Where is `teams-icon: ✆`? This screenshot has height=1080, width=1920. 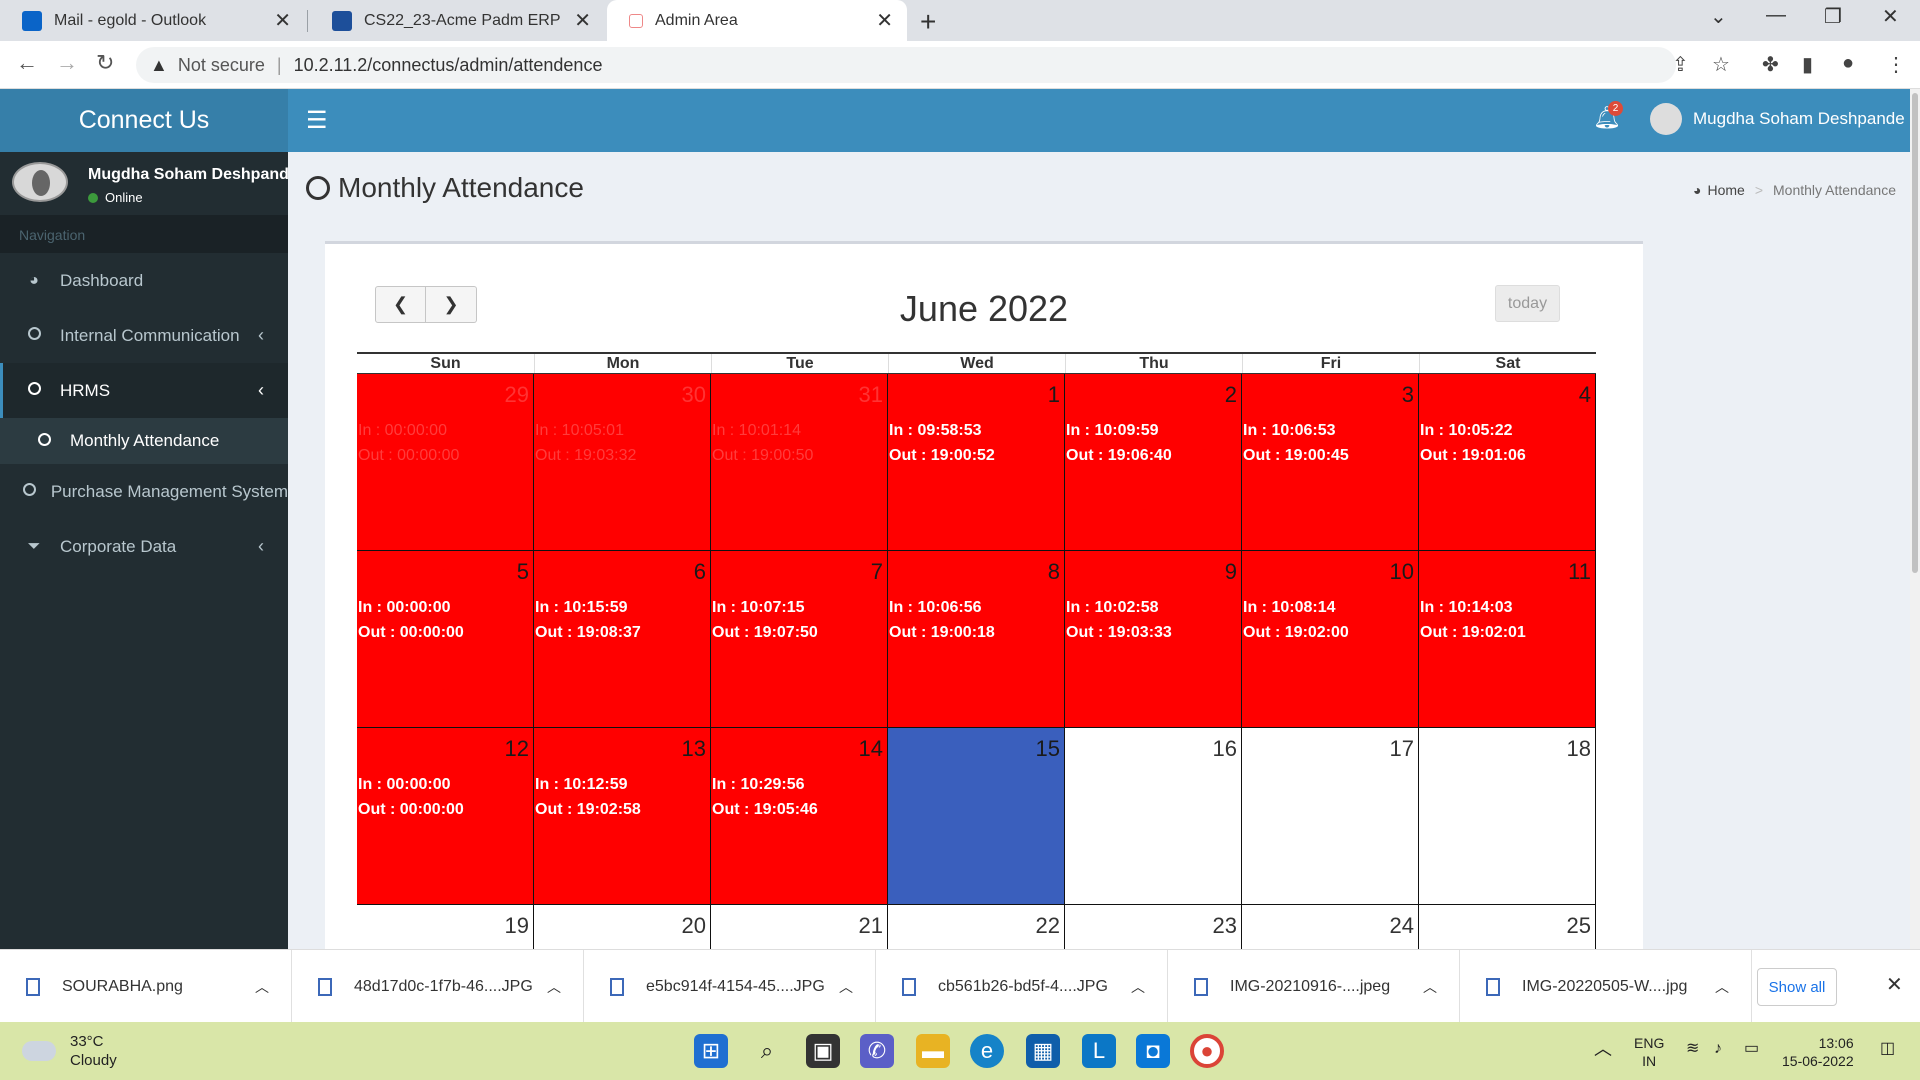
teams-icon: ✆ is located at coordinates (877, 1051).